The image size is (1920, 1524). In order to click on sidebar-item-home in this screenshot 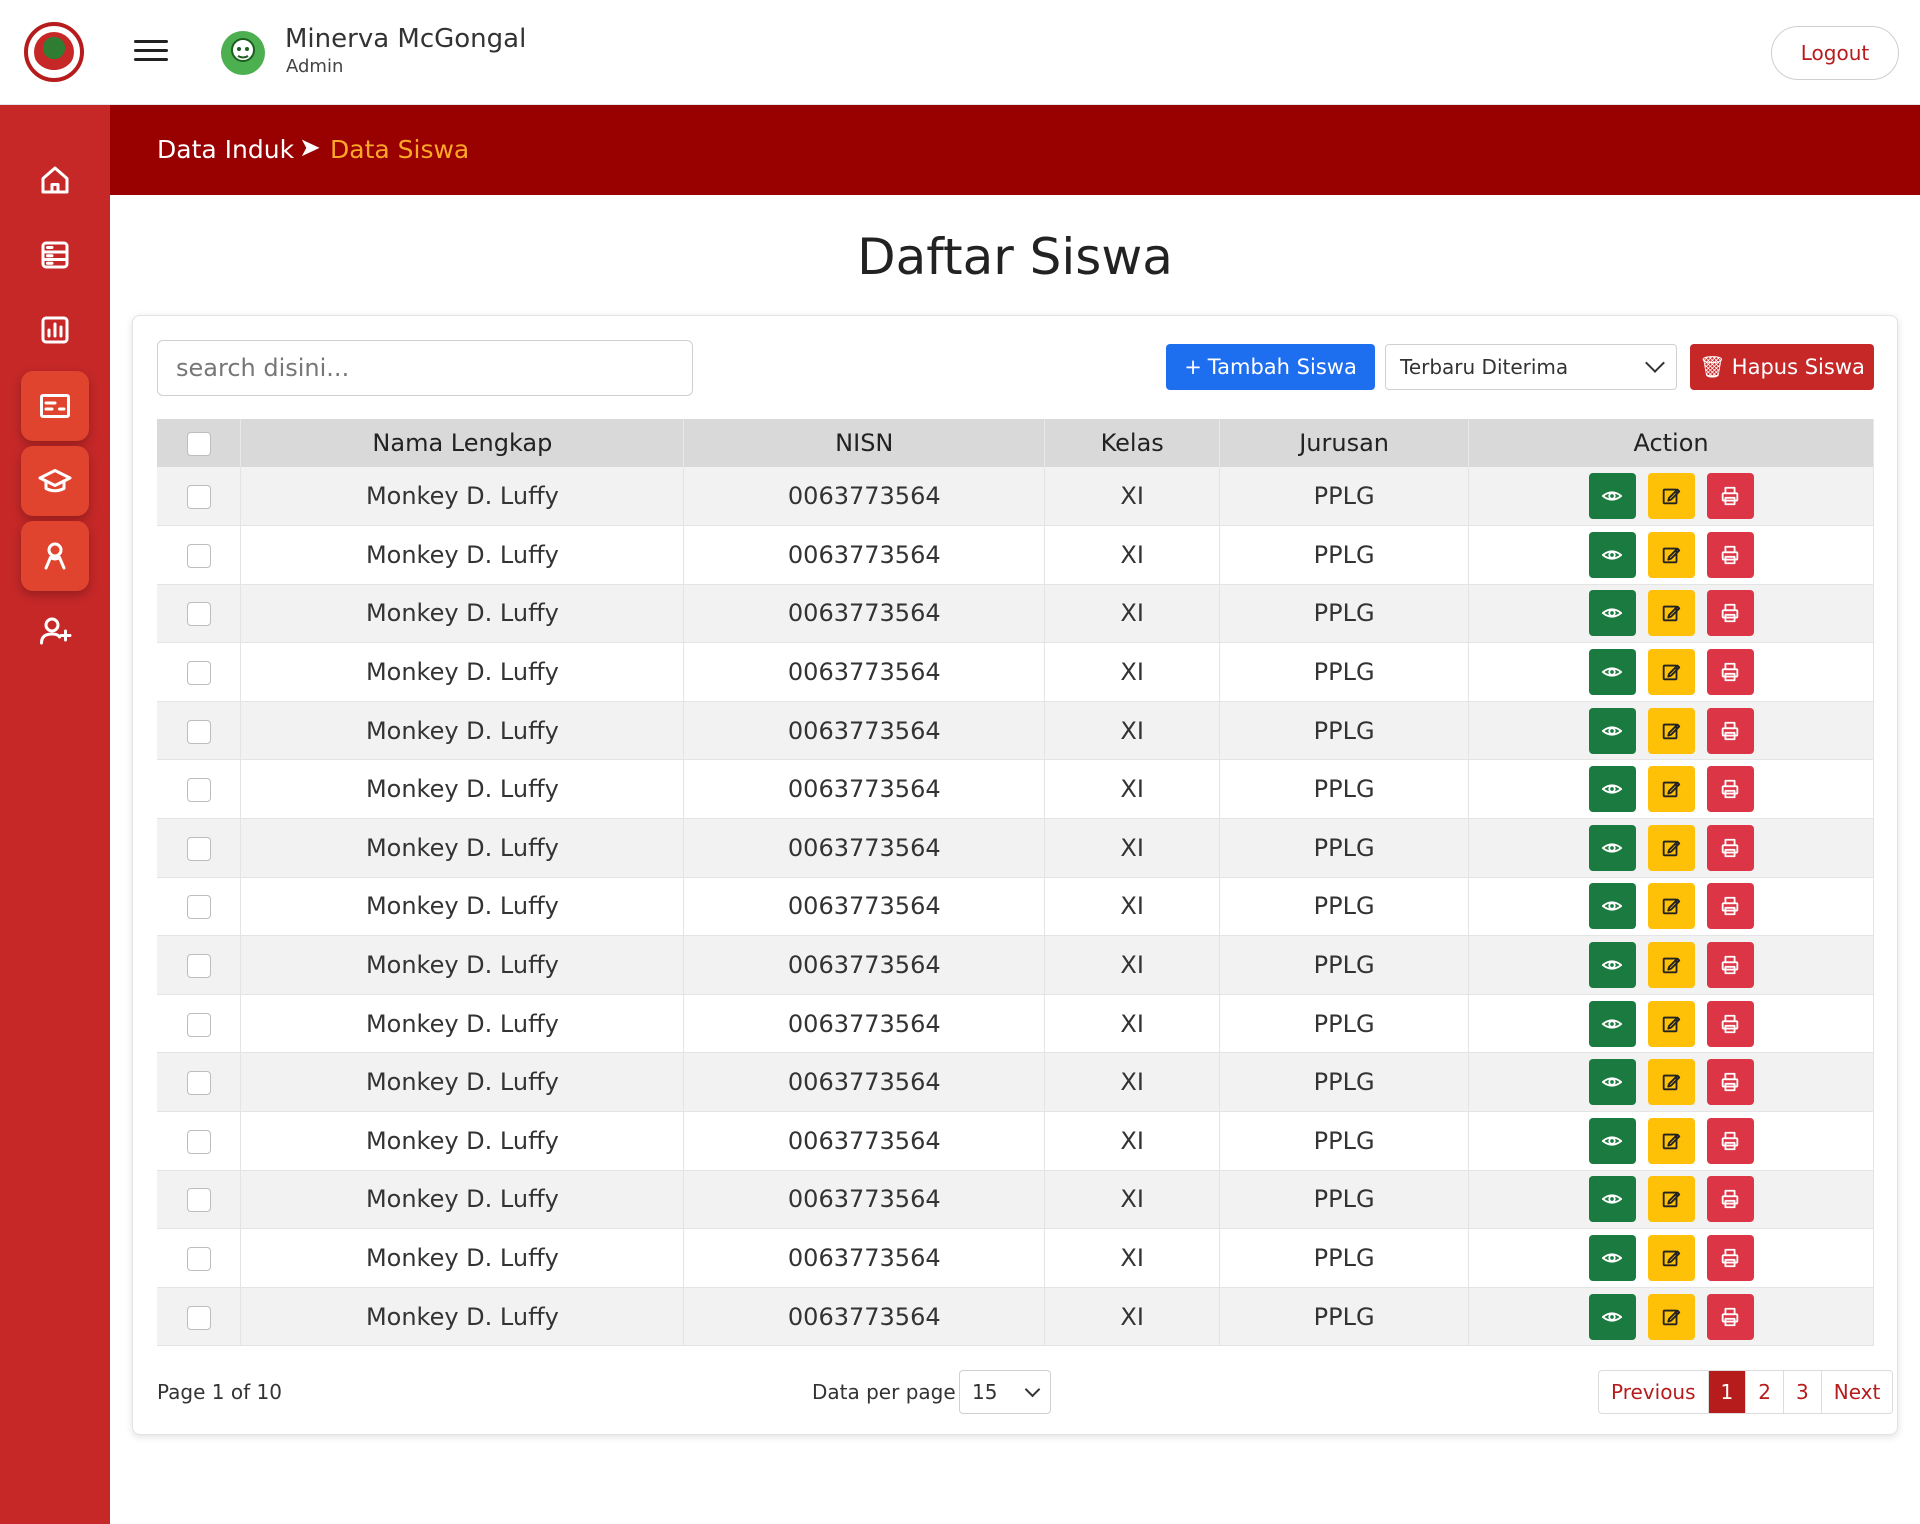, I will do `click(55, 180)`.